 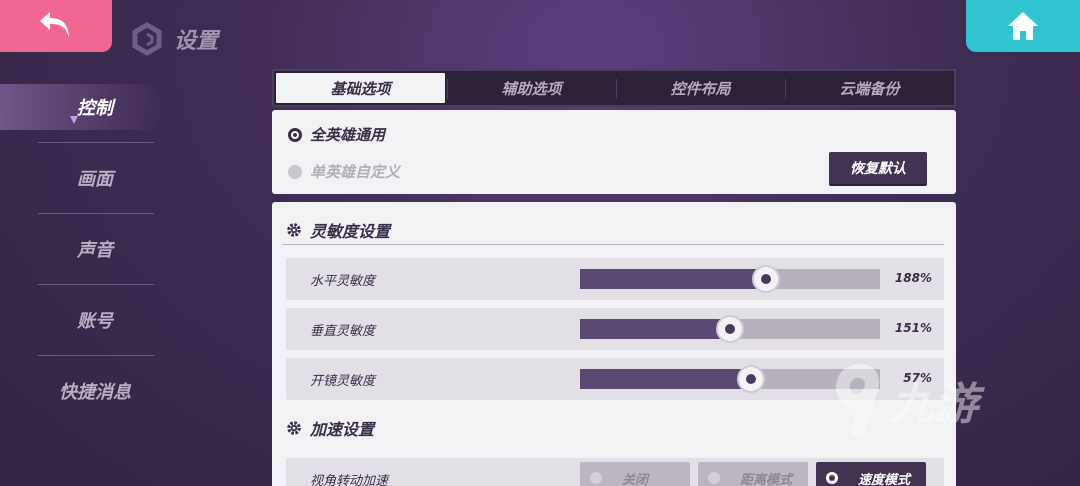 What do you see at coordinates (348, 135) in the screenshot?
I see `radio-label: 全英雄通用` at bounding box center [348, 135].